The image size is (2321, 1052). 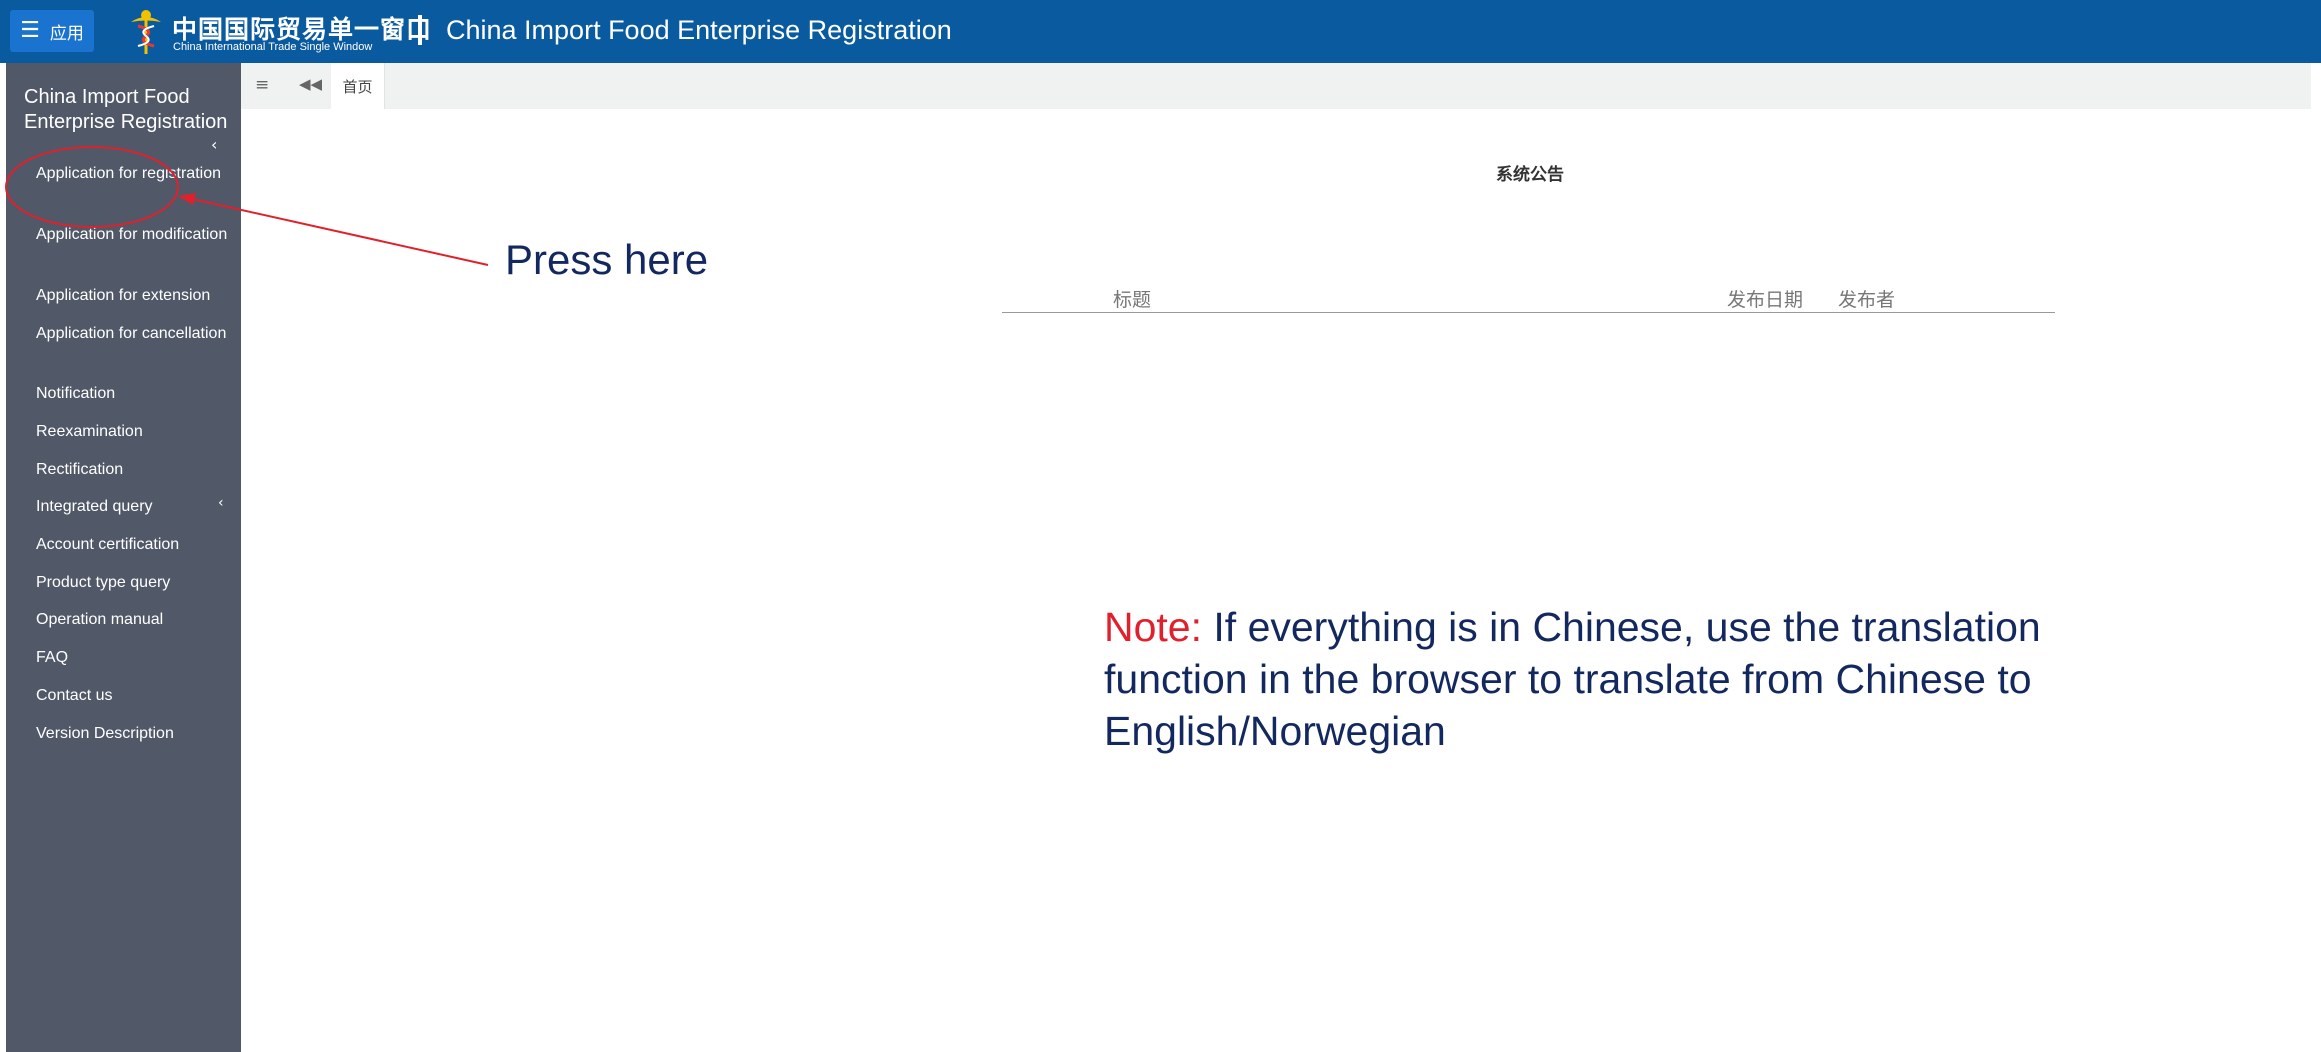 What do you see at coordinates (607, 259) in the screenshot?
I see `press-here-annotation: Press here` at bounding box center [607, 259].